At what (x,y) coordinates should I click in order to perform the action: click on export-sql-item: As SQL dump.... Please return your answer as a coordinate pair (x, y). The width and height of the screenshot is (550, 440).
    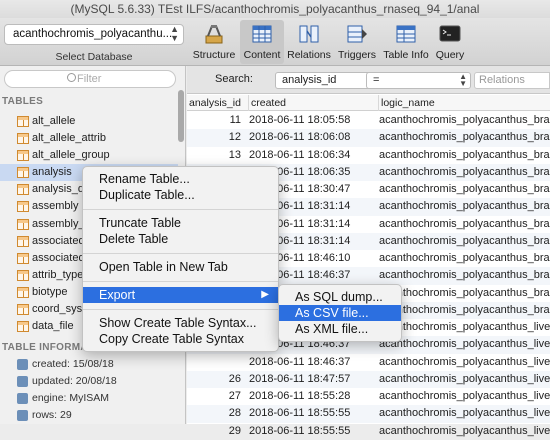
    Looking at the image, I should click on (340, 297).